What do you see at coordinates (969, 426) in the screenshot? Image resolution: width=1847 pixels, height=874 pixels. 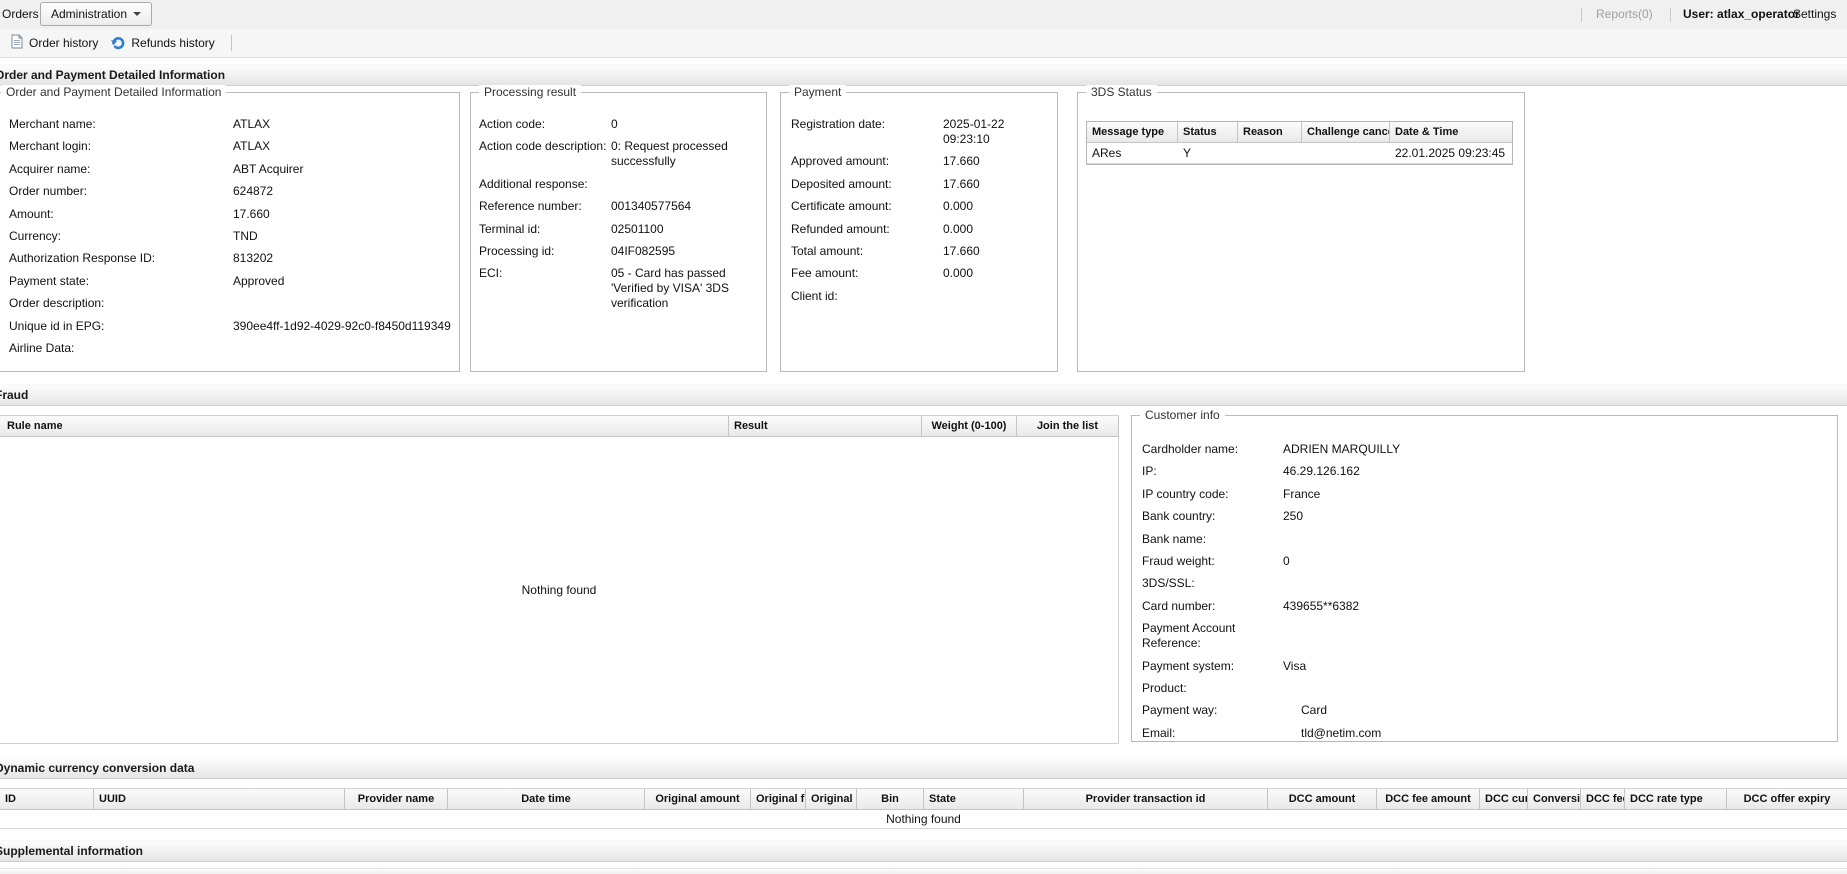 I see `column-header: Weight (0-100)` at bounding box center [969, 426].